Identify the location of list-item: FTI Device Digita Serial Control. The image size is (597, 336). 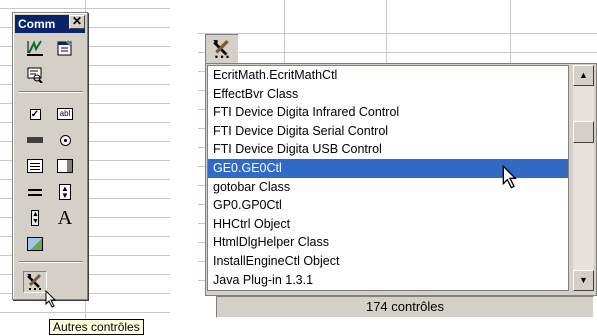
(388, 131).